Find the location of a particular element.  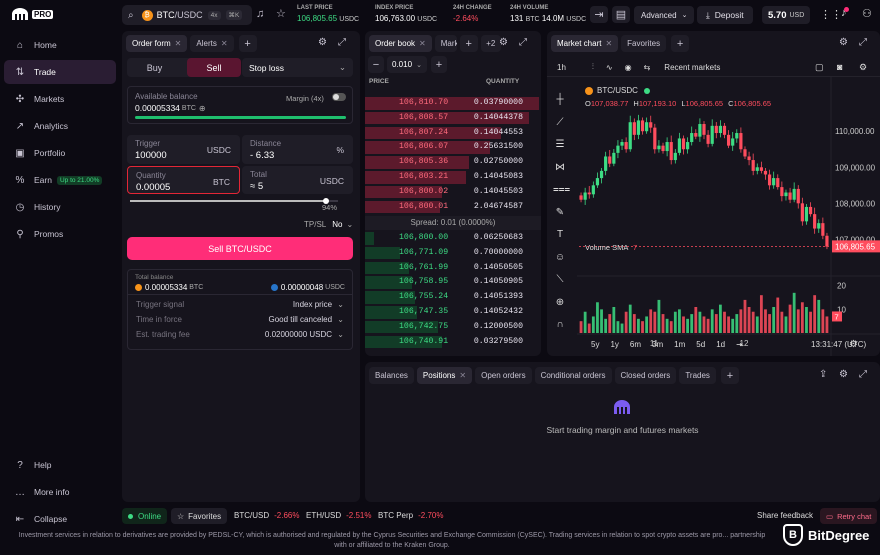

range-3m: 3m is located at coordinates (657, 344).